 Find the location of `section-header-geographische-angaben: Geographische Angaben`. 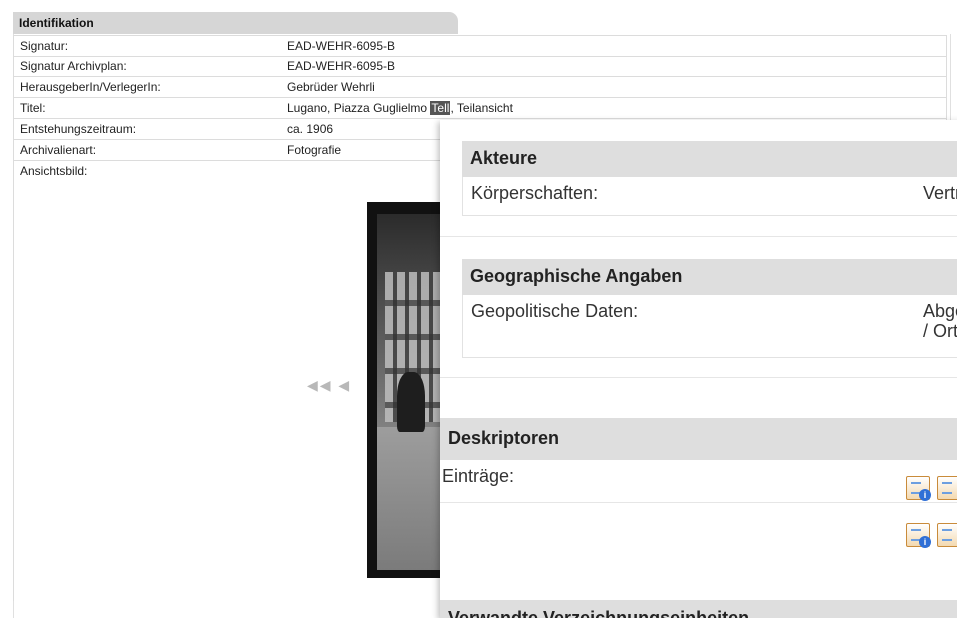

section-header-geographische-angaben: Geographische Angaben is located at coordinates (709, 277).